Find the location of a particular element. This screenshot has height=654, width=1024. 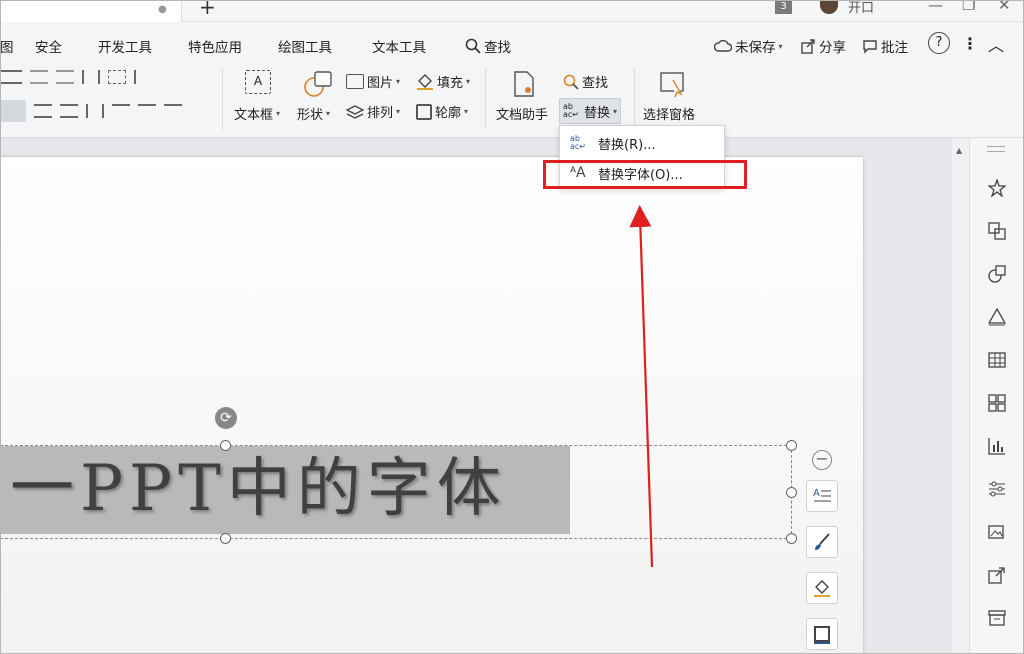

annotation-arrow is located at coordinates (641, 386).